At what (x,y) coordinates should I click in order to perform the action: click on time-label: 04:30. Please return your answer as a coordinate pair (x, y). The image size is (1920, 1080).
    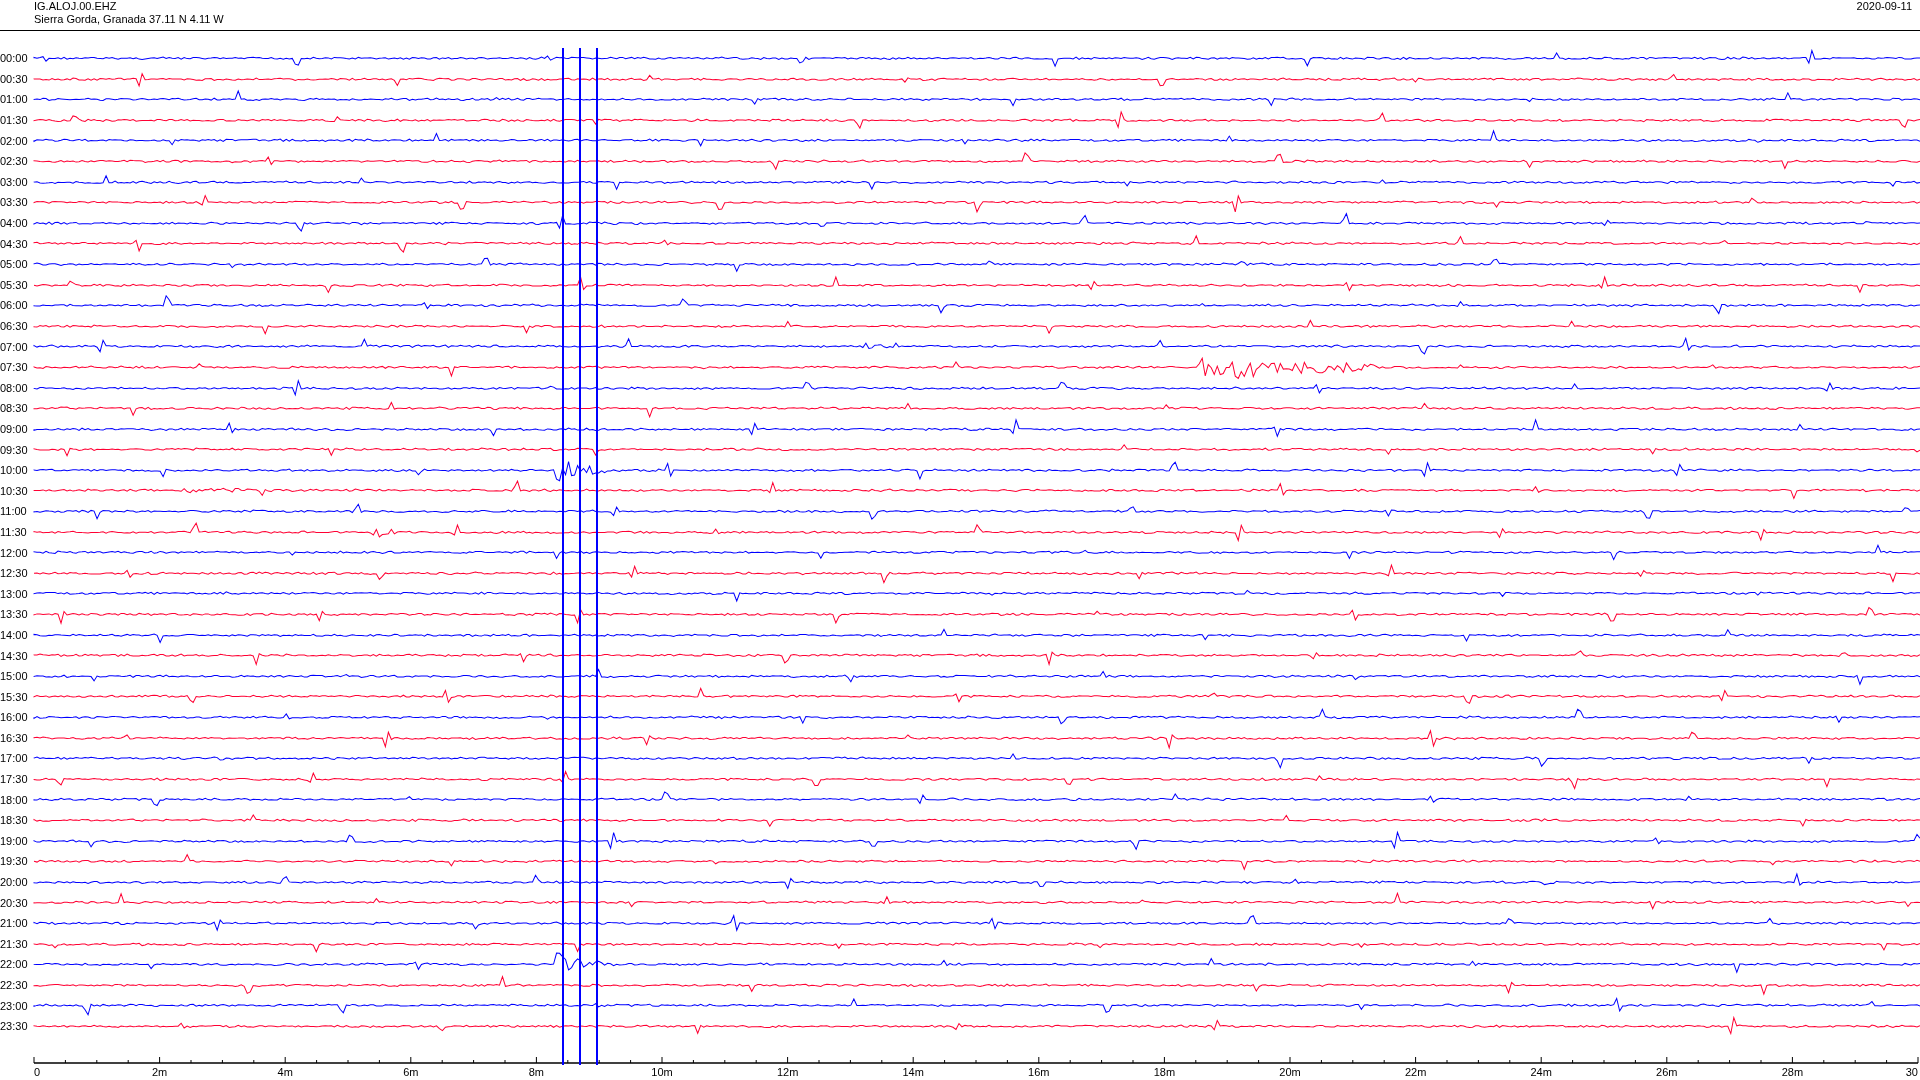
    Looking at the image, I should click on (14, 243).